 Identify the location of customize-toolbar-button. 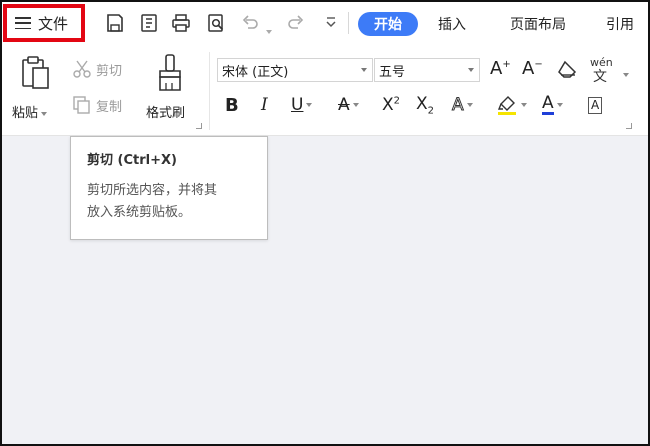
(331, 23).